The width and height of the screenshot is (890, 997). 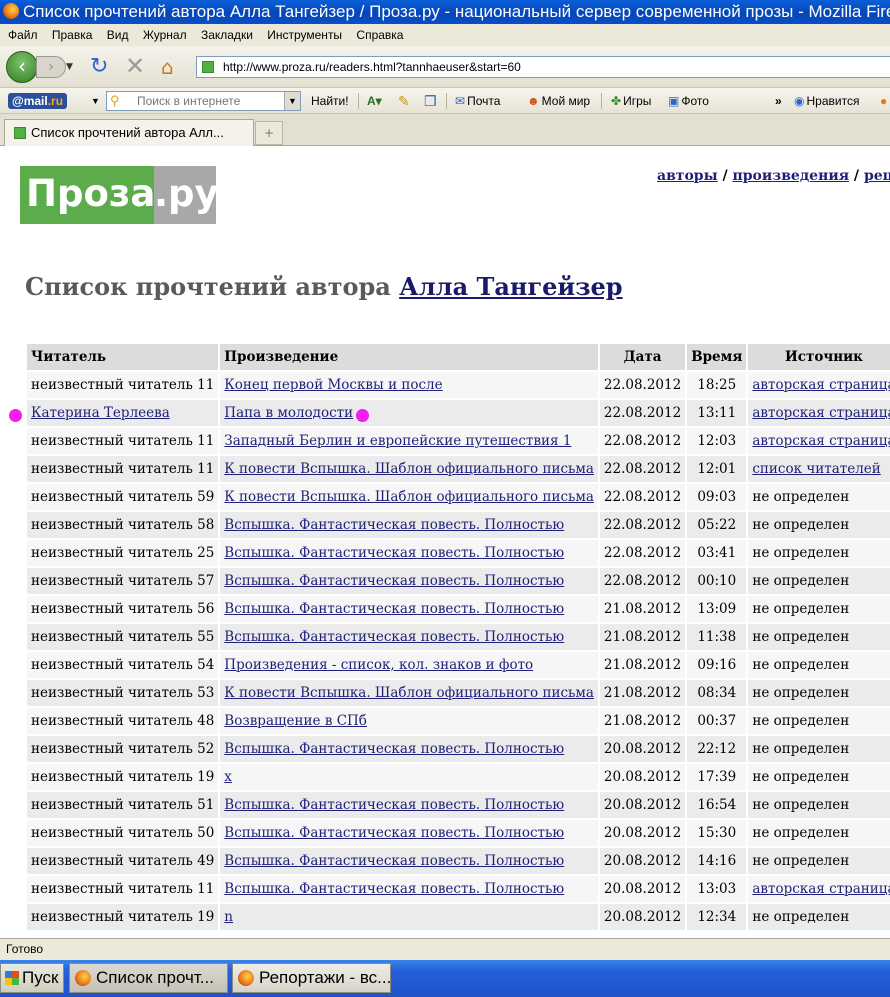 I want to click on home-button: ⌂, so click(x=167, y=67).